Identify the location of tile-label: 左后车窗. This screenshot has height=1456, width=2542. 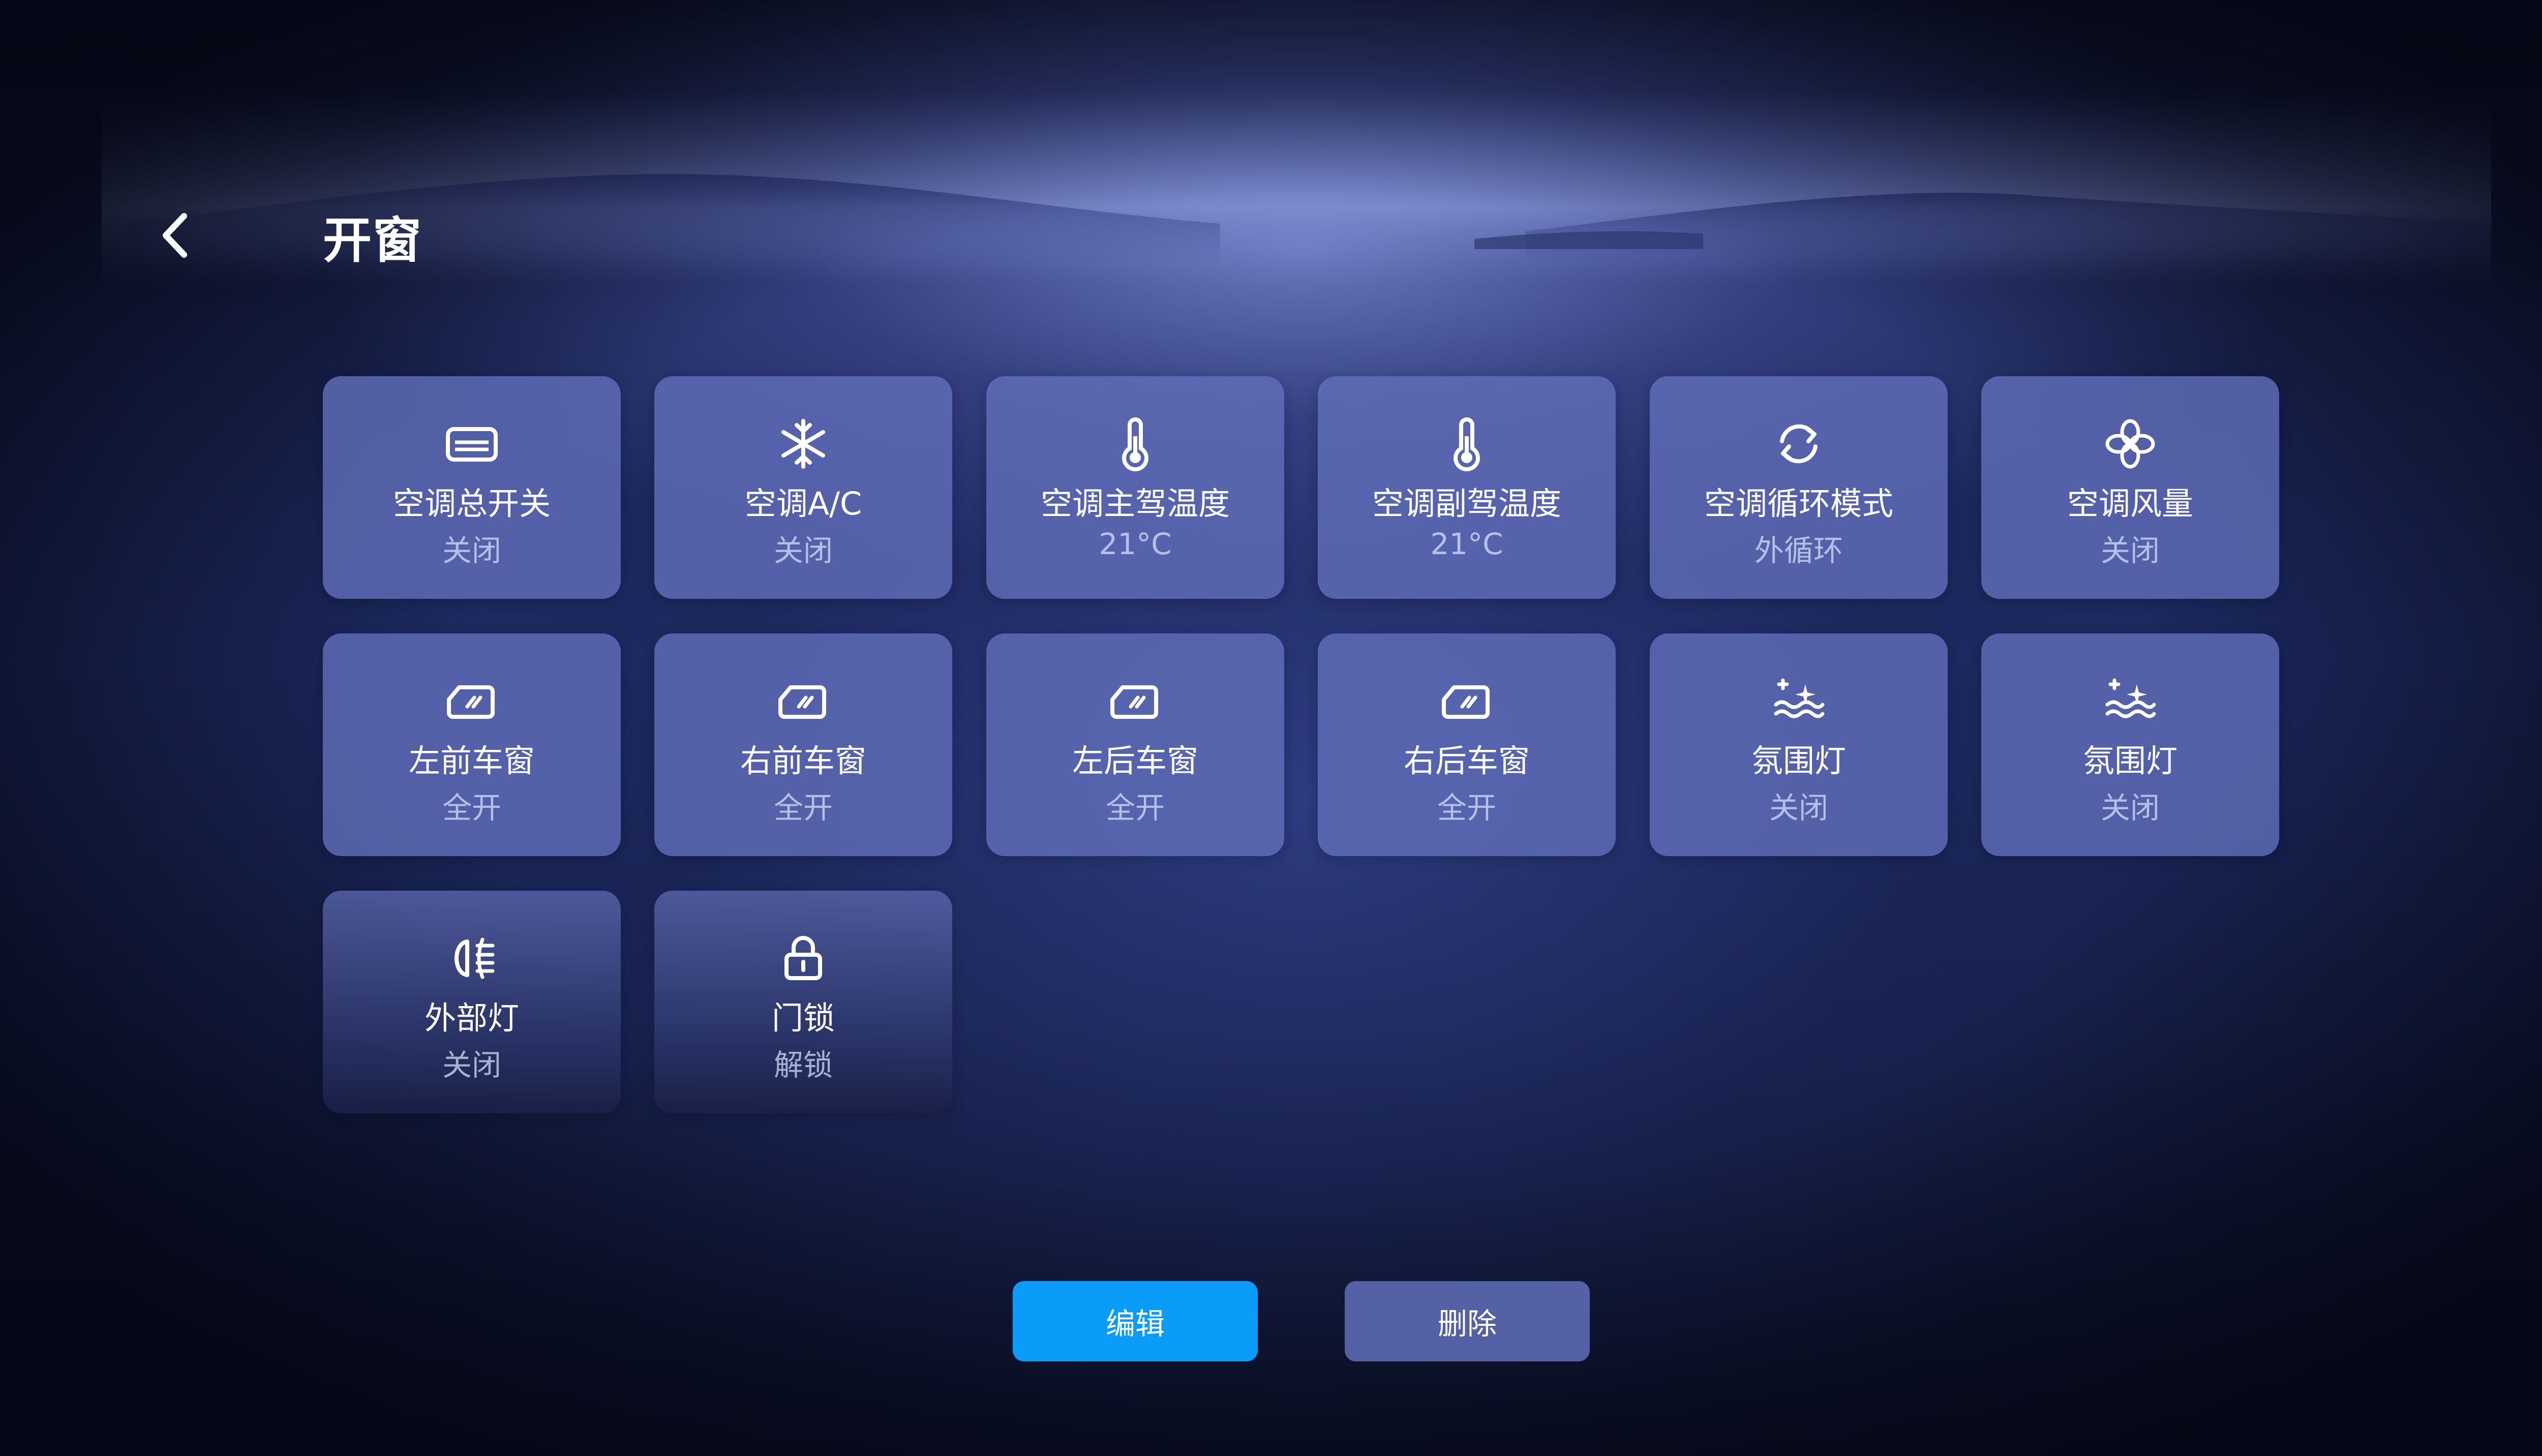
(1135, 760).